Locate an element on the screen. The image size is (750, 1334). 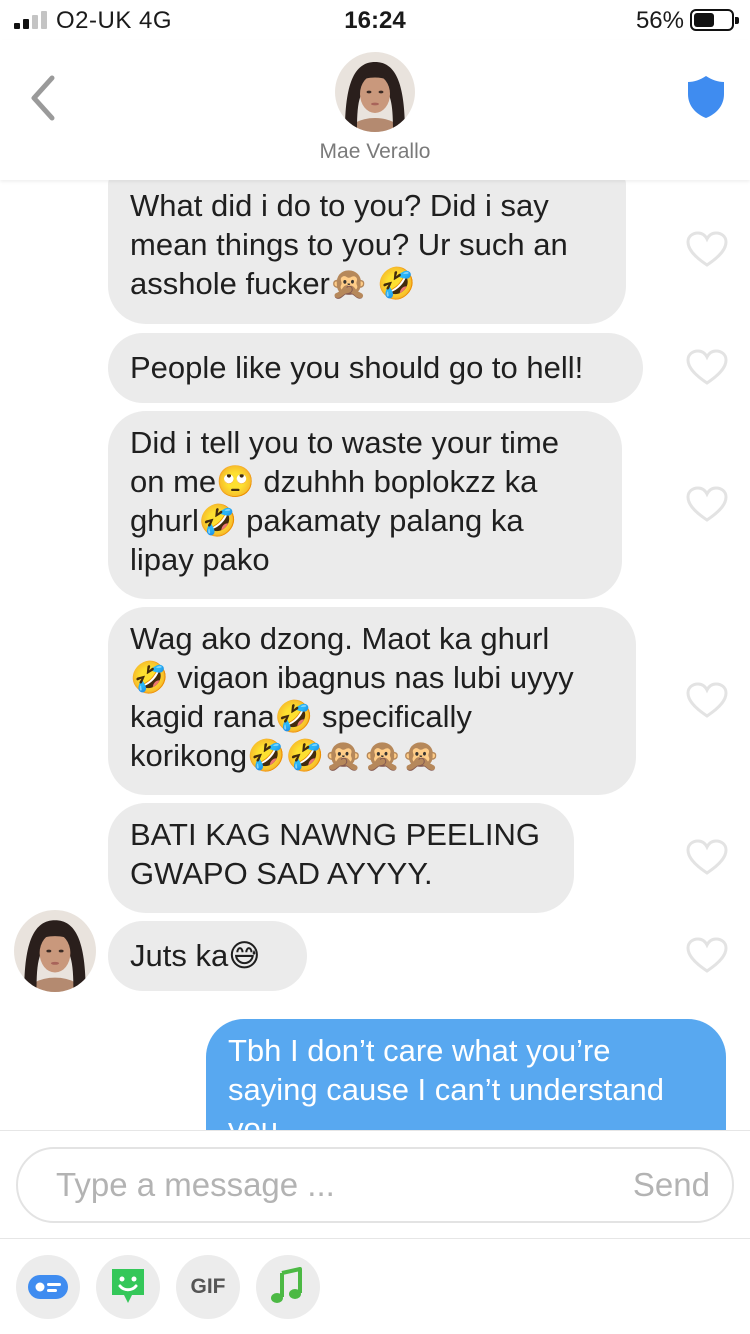
message-line: you is located at coordinates (253, 1120).